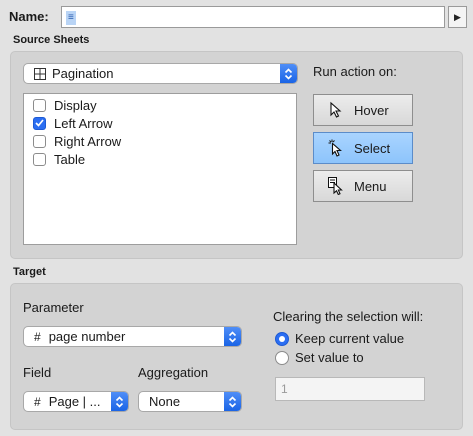  I want to click on select-cursor-icon, so click(336, 148).